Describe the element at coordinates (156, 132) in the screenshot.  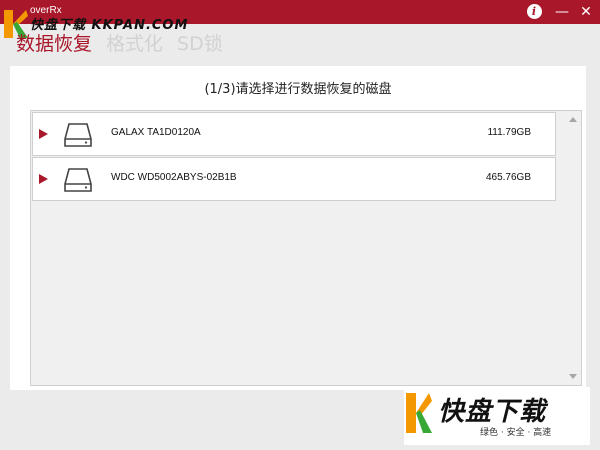
I see `disk-name: GALAX TA1D0120A` at that location.